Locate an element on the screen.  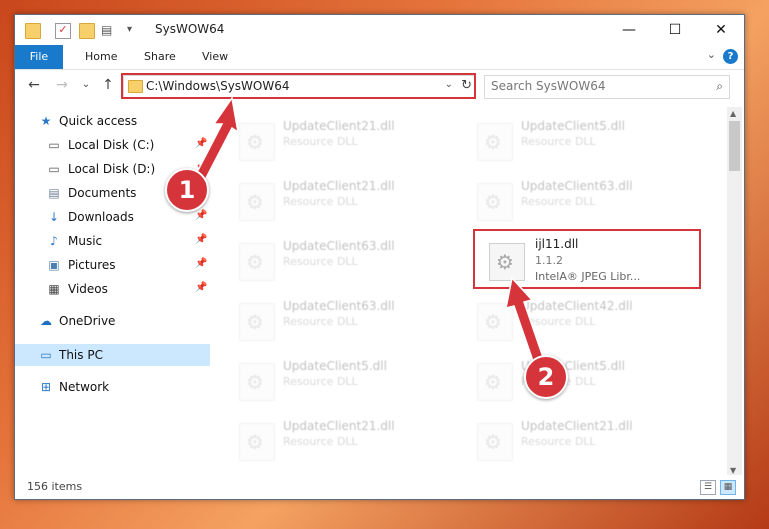
item-count: 156 items is located at coordinates (55, 486).